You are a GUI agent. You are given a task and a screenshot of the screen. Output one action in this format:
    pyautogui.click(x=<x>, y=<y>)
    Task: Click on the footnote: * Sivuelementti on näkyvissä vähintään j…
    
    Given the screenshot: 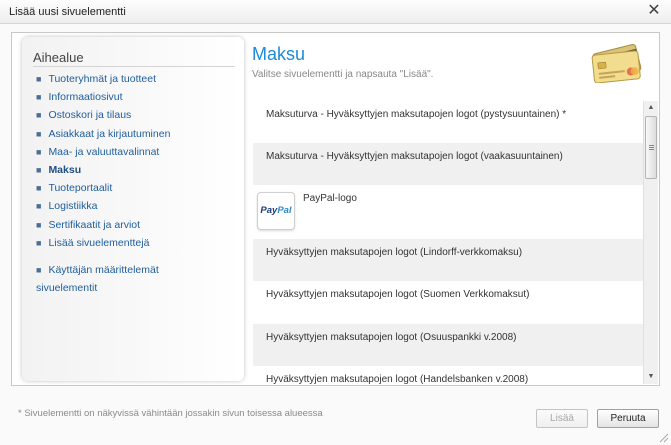 What is the action you would take?
    pyautogui.click(x=170, y=413)
    